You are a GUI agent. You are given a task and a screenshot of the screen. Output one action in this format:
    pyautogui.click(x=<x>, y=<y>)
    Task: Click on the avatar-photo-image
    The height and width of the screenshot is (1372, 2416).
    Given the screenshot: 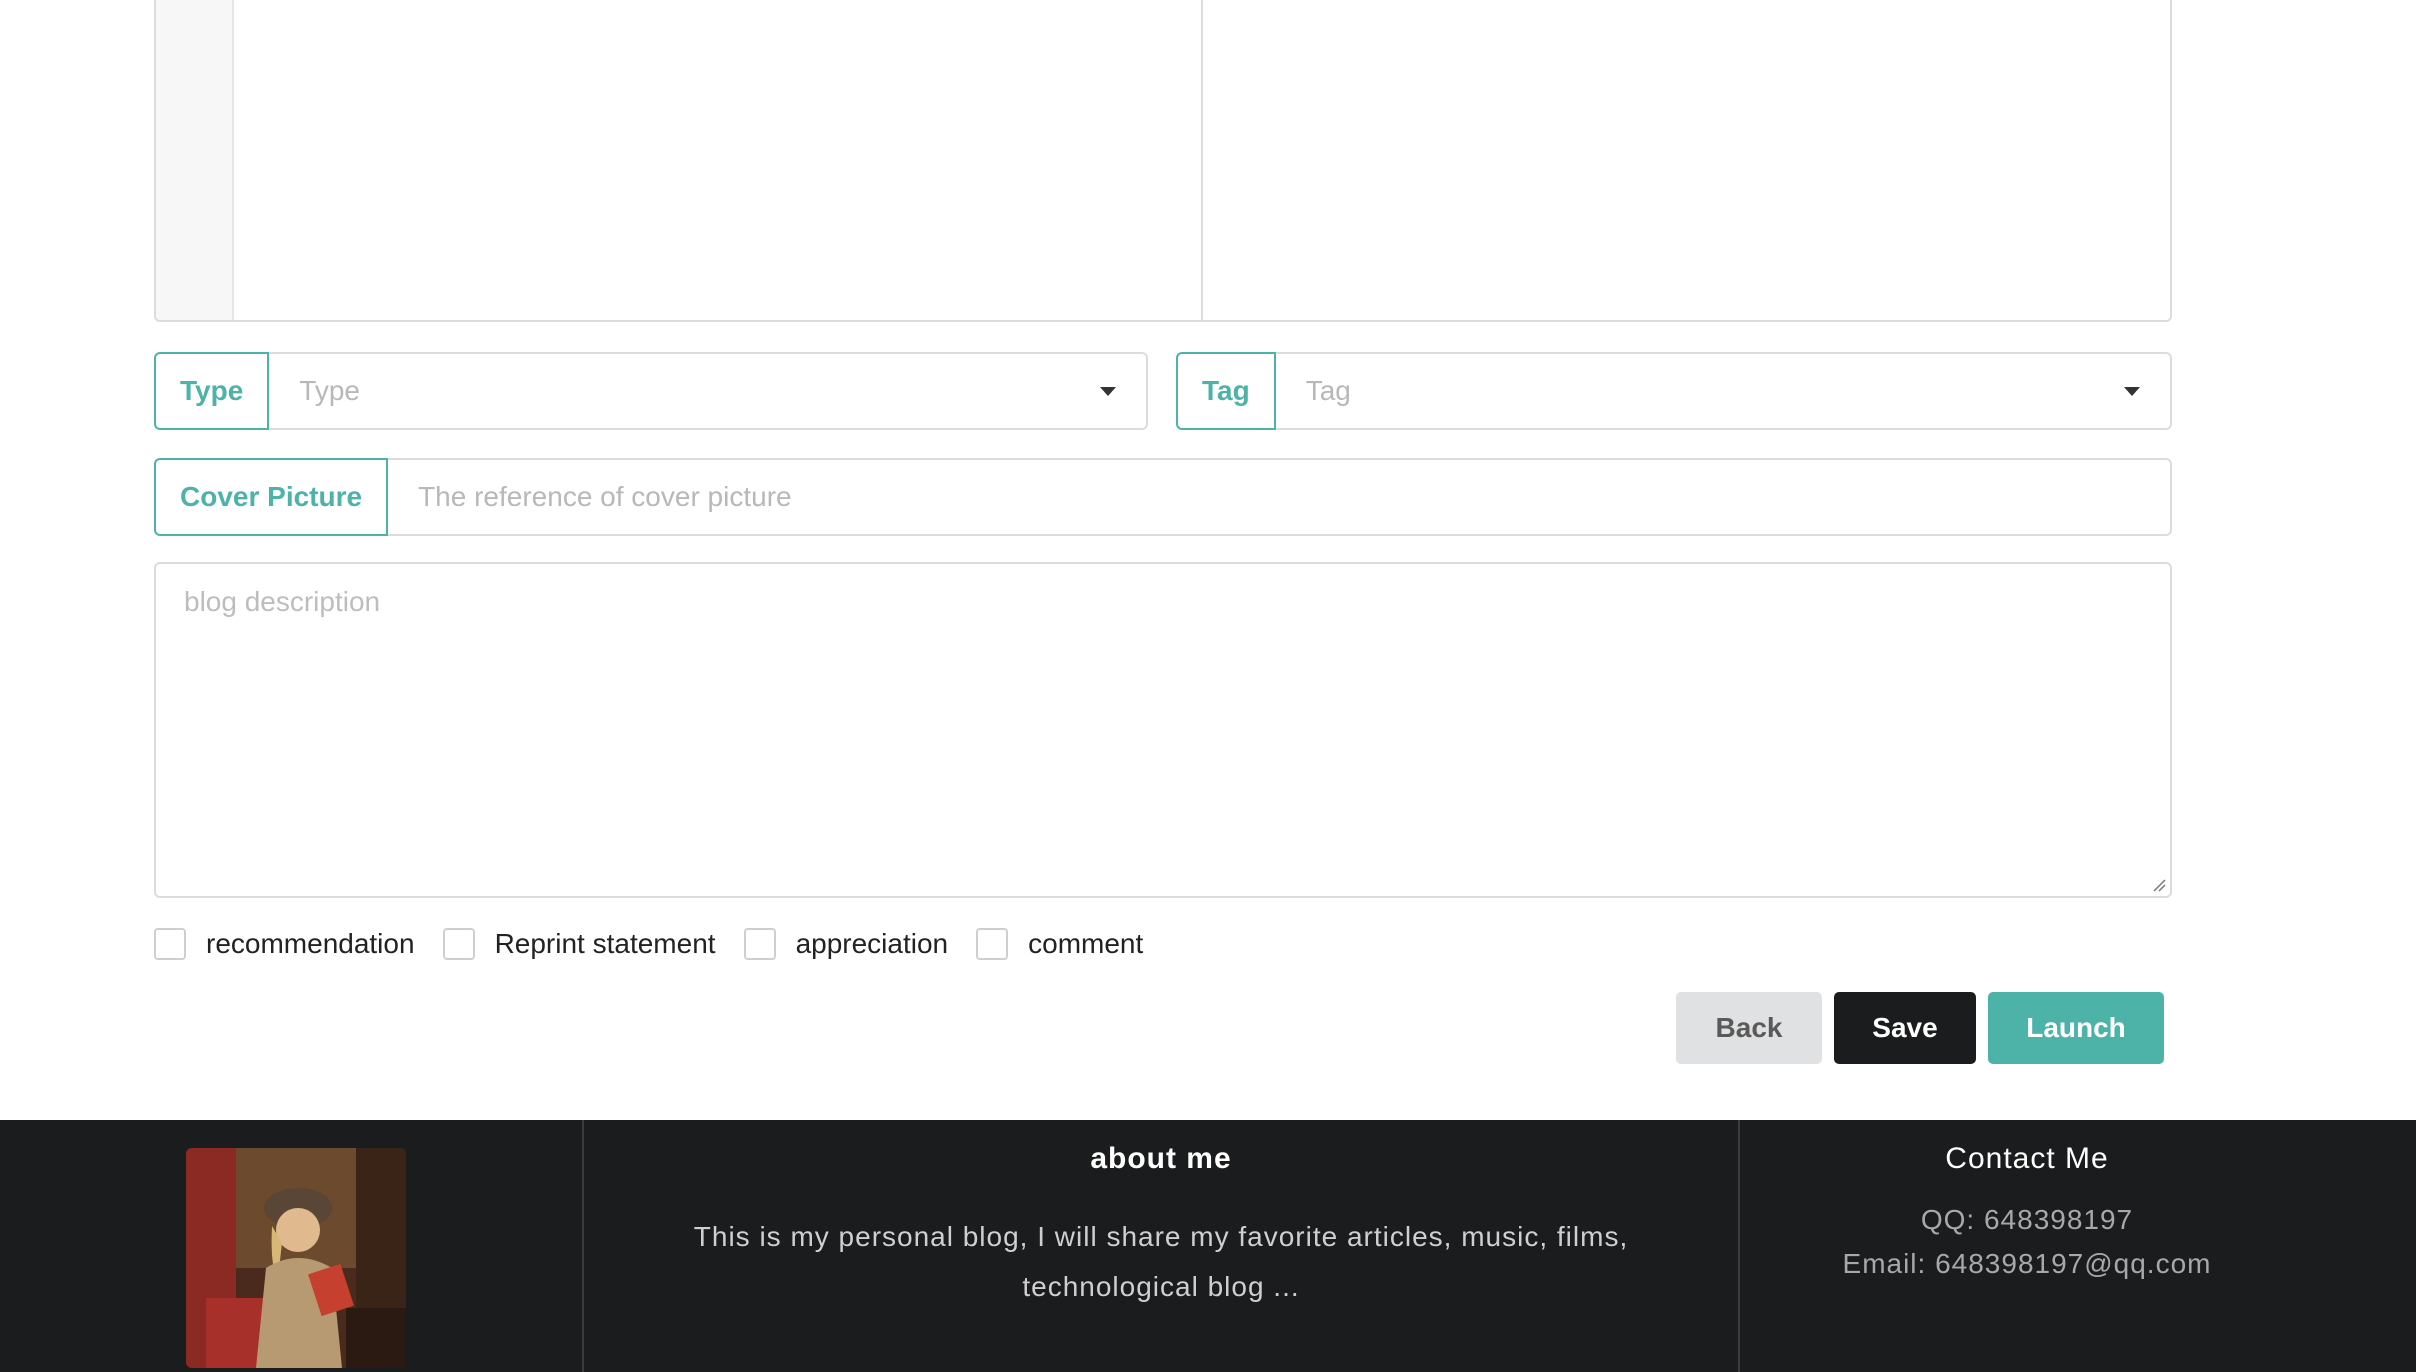 What is the action you would take?
    pyautogui.click(x=296, y=1258)
    